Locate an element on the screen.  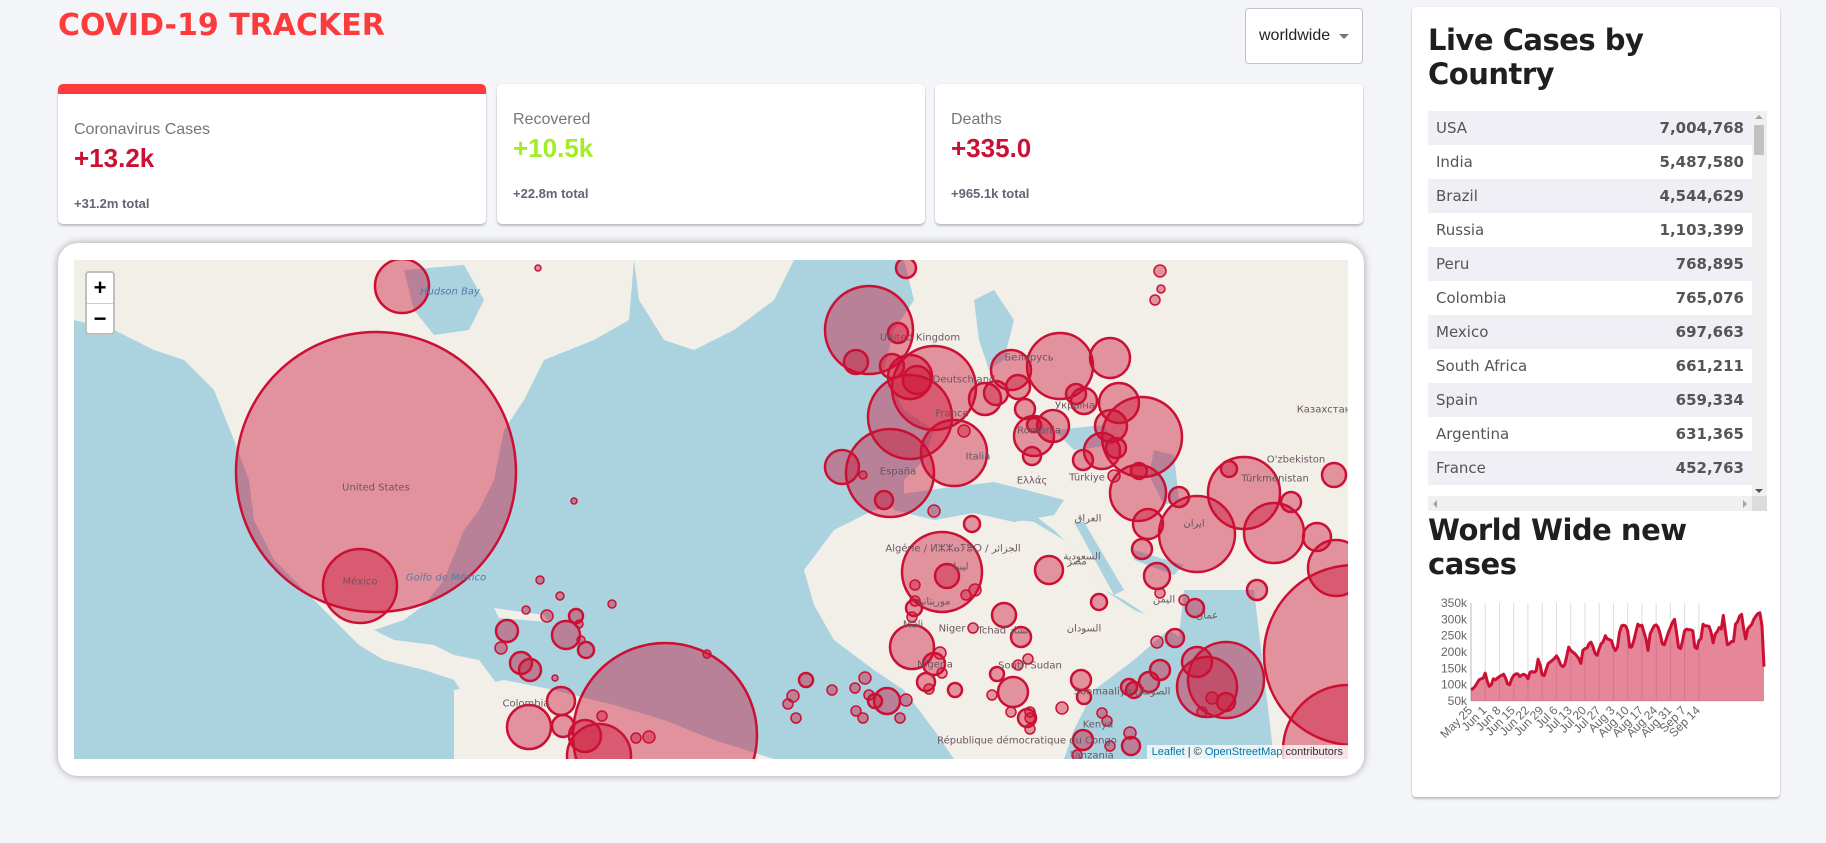
info-card-recovered: Recovered +10.5k +22.8m total is located at coordinates (711, 154).